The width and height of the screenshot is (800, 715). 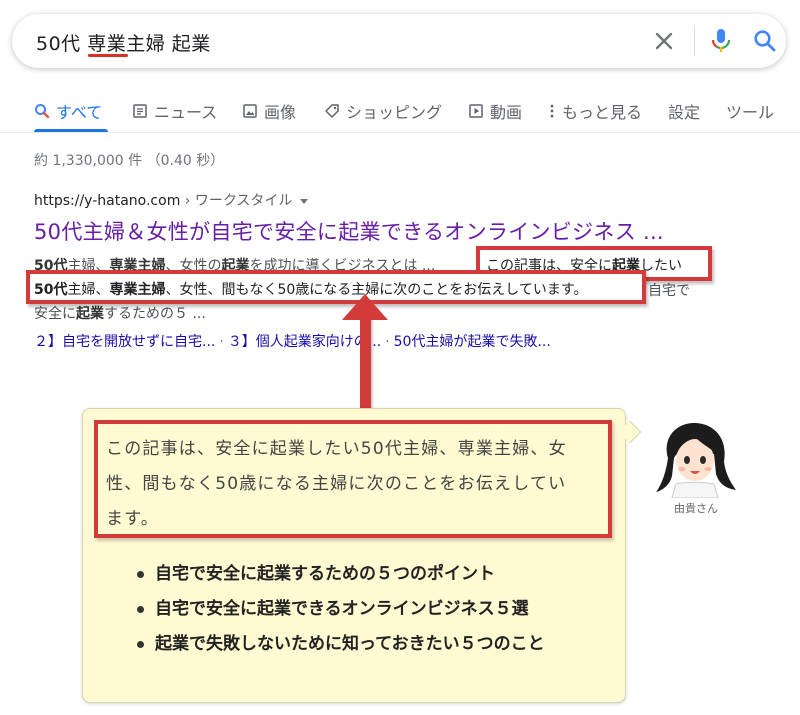 What do you see at coordinates (372, 574) in the screenshot?
I see `bullet-item: 自宅で安全に起業するための５つのポイント` at bounding box center [372, 574].